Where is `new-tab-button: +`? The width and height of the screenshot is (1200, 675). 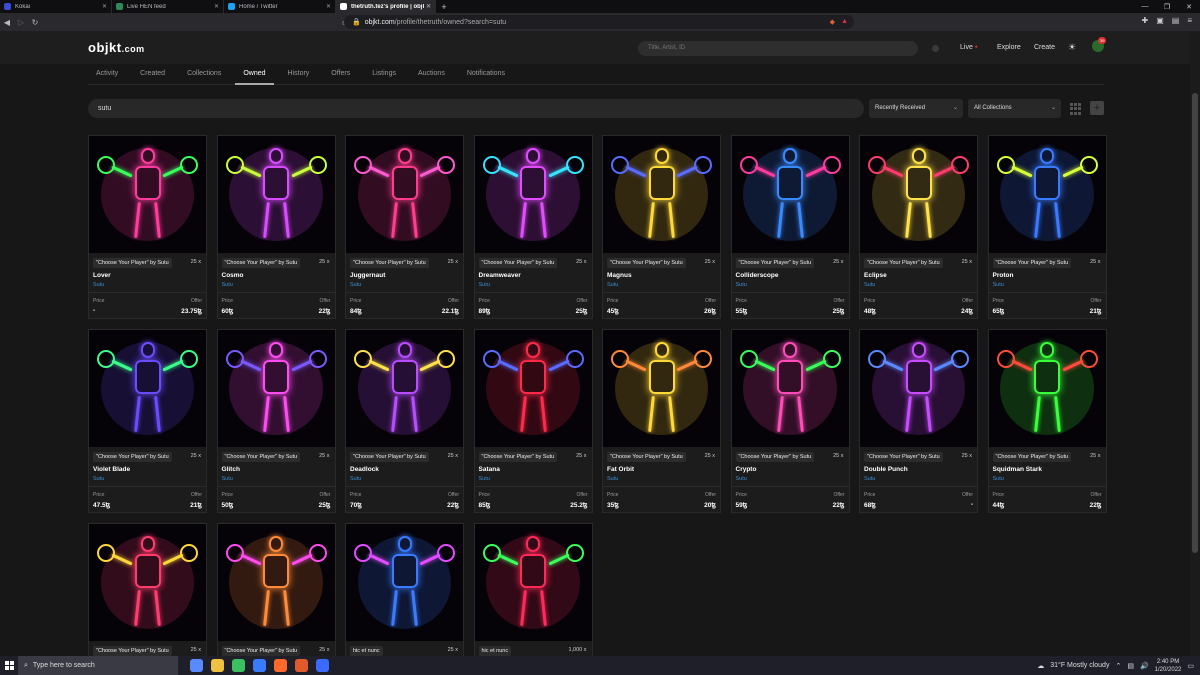
new-tab-button: + is located at coordinates (444, 6).